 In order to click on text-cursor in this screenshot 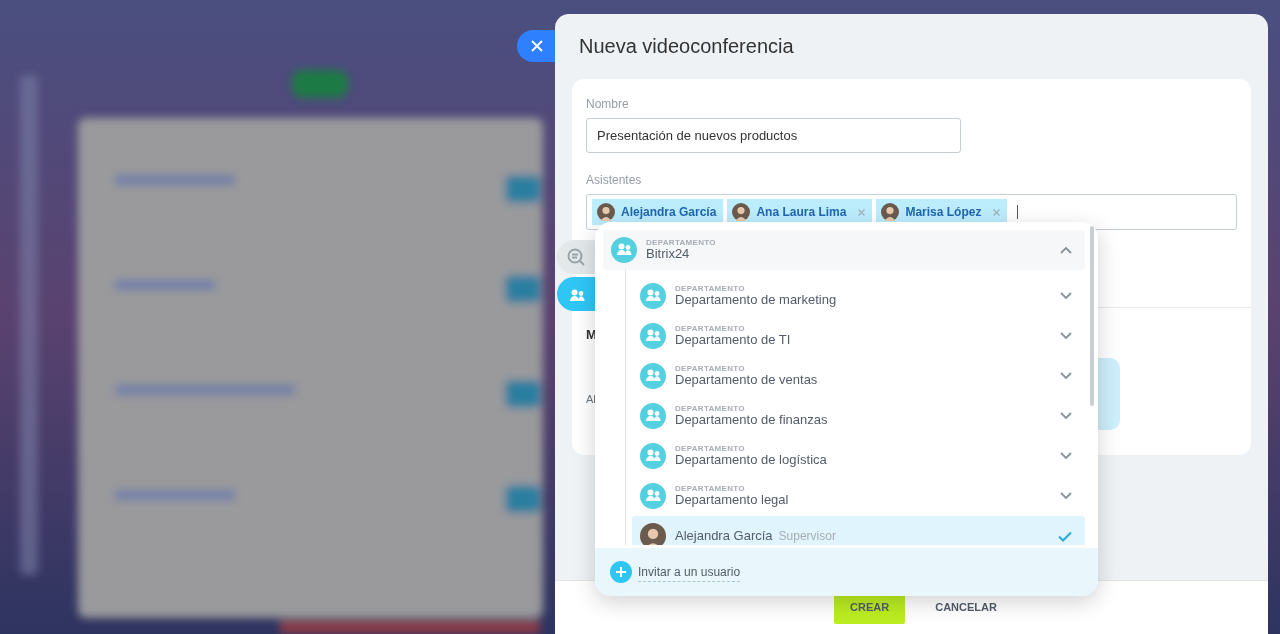, I will do `click(1018, 212)`.